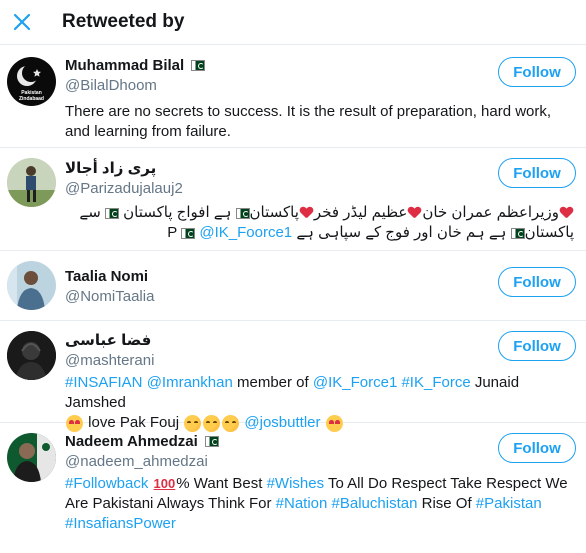 This screenshot has height=553, width=586. I want to click on bio-text: ہے افواج پاکستان, so click(177, 212).